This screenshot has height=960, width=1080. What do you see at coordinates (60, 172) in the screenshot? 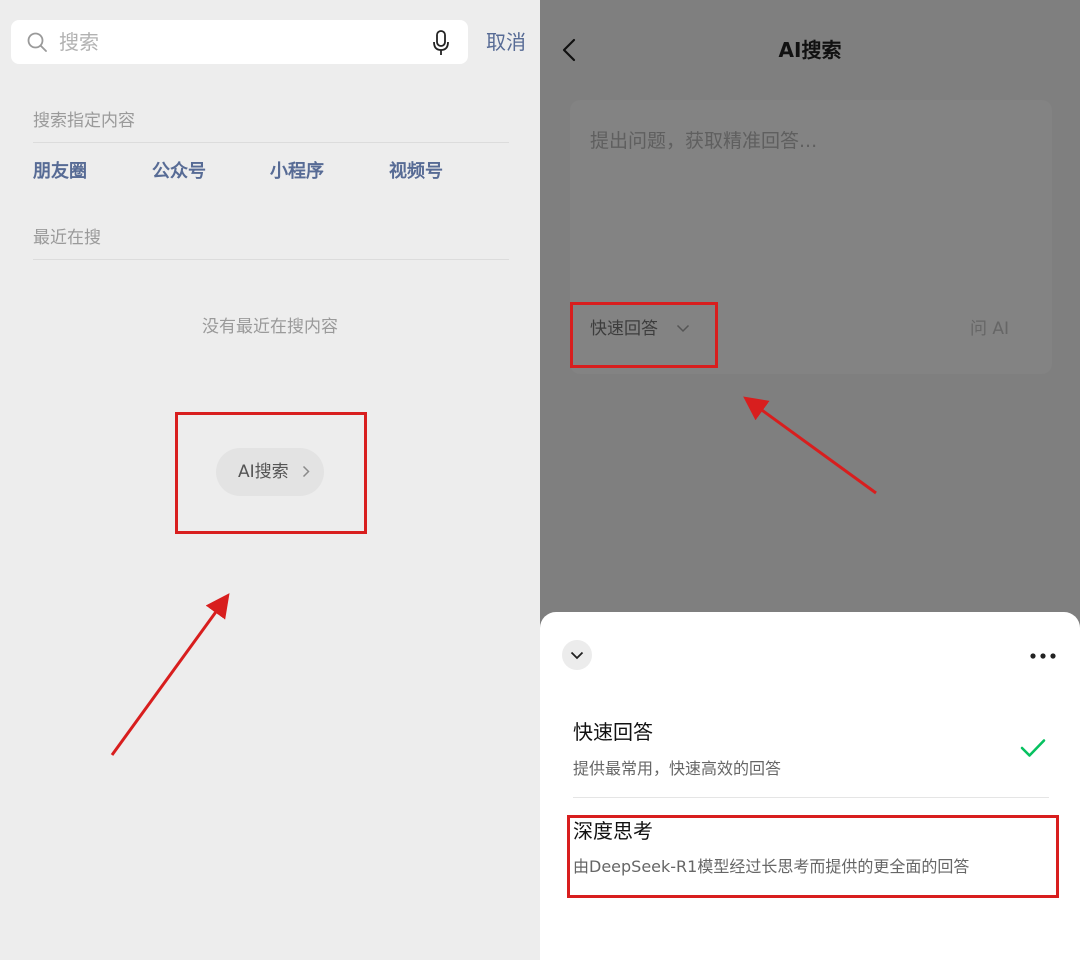
I see `category-moments: 朋友圈` at bounding box center [60, 172].